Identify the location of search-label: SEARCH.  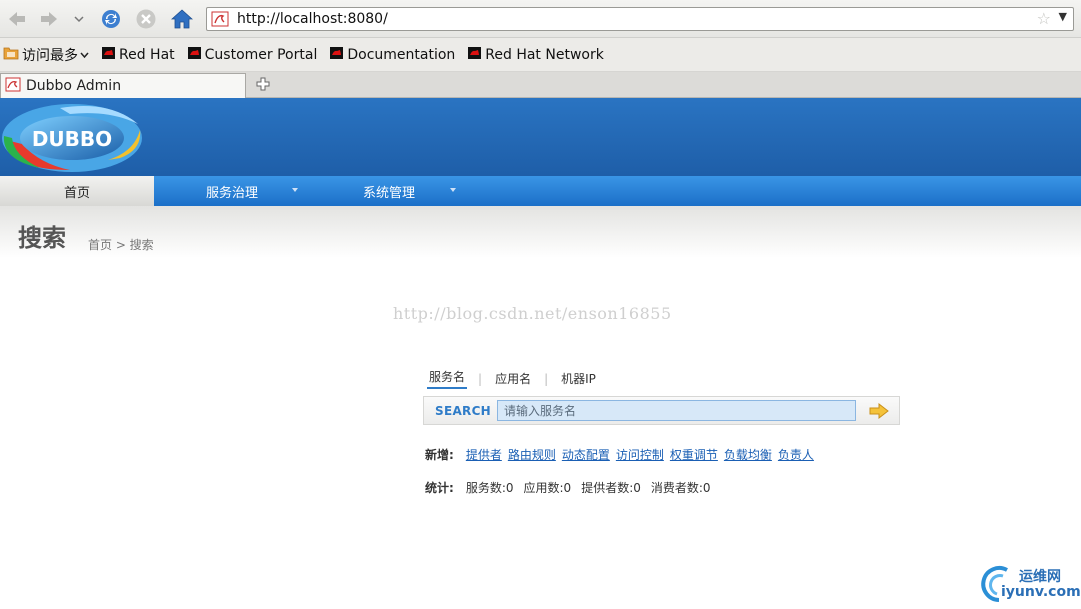
(463, 411).